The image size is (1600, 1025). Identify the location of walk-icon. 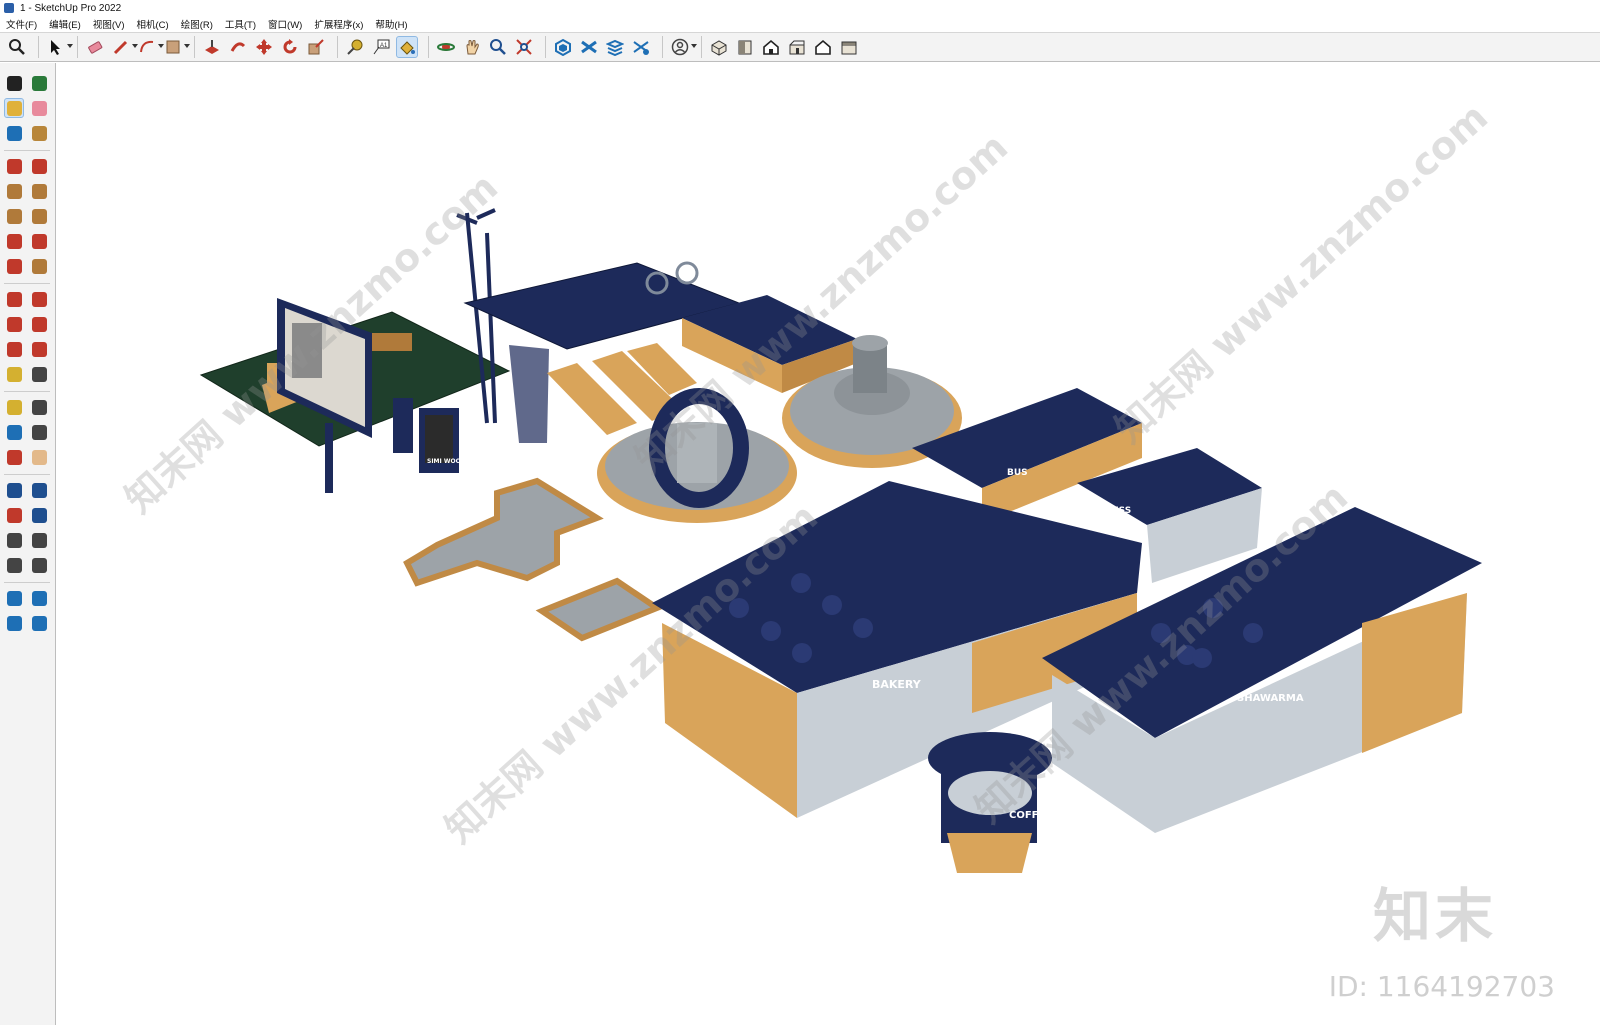
(14, 565).